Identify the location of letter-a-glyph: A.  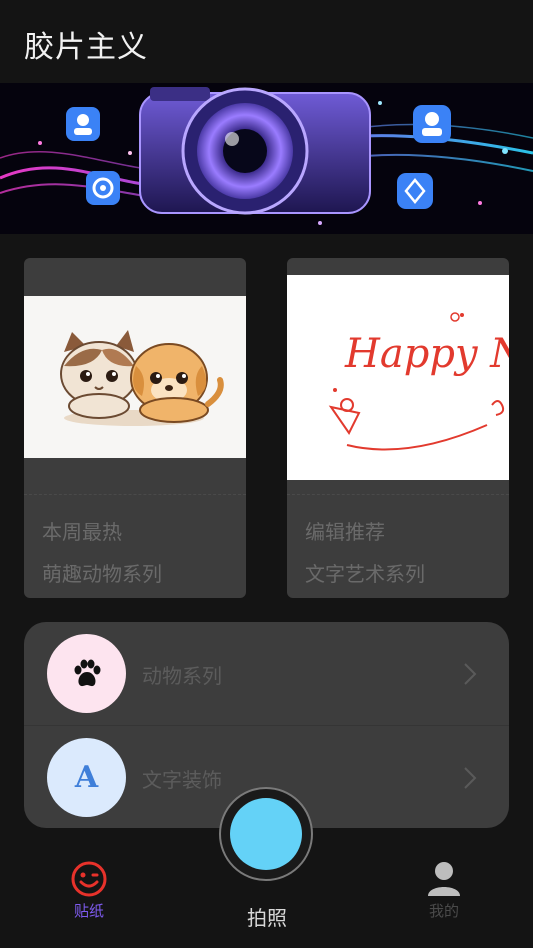
(86, 777).